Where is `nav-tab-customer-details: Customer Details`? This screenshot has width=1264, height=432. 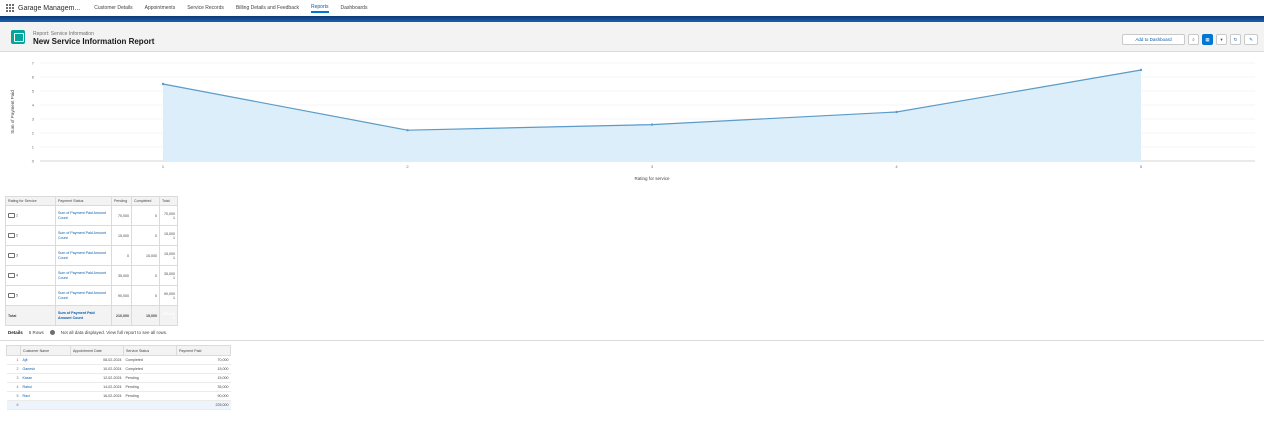
nav-tab-customer-details: Customer Details is located at coordinates (113, 8).